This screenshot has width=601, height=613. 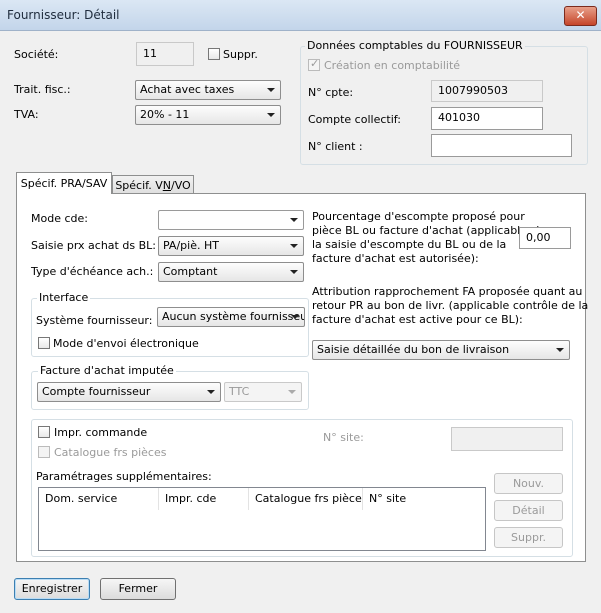 What do you see at coordinates (150, 53) in the screenshot?
I see `societe-value: 11` at bounding box center [150, 53].